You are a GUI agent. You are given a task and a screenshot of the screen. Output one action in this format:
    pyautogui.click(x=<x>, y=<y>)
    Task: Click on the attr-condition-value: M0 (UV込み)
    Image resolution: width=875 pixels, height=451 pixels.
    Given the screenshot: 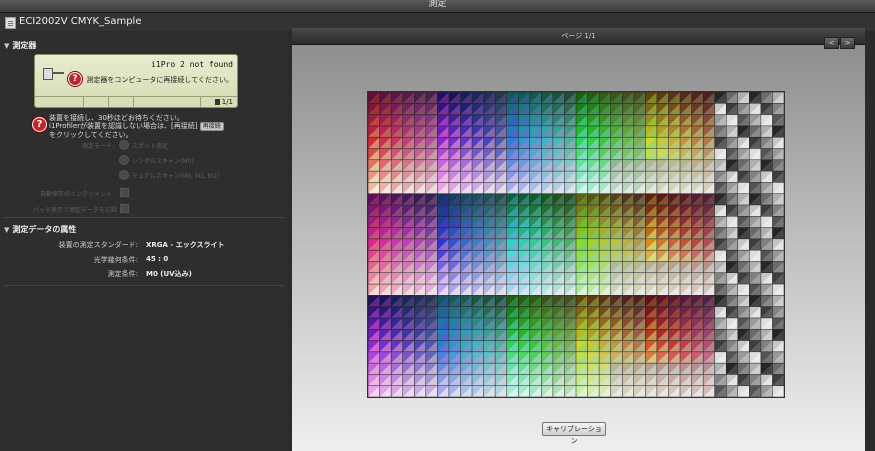 What is the action you would take?
    pyautogui.click(x=169, y=274)
    